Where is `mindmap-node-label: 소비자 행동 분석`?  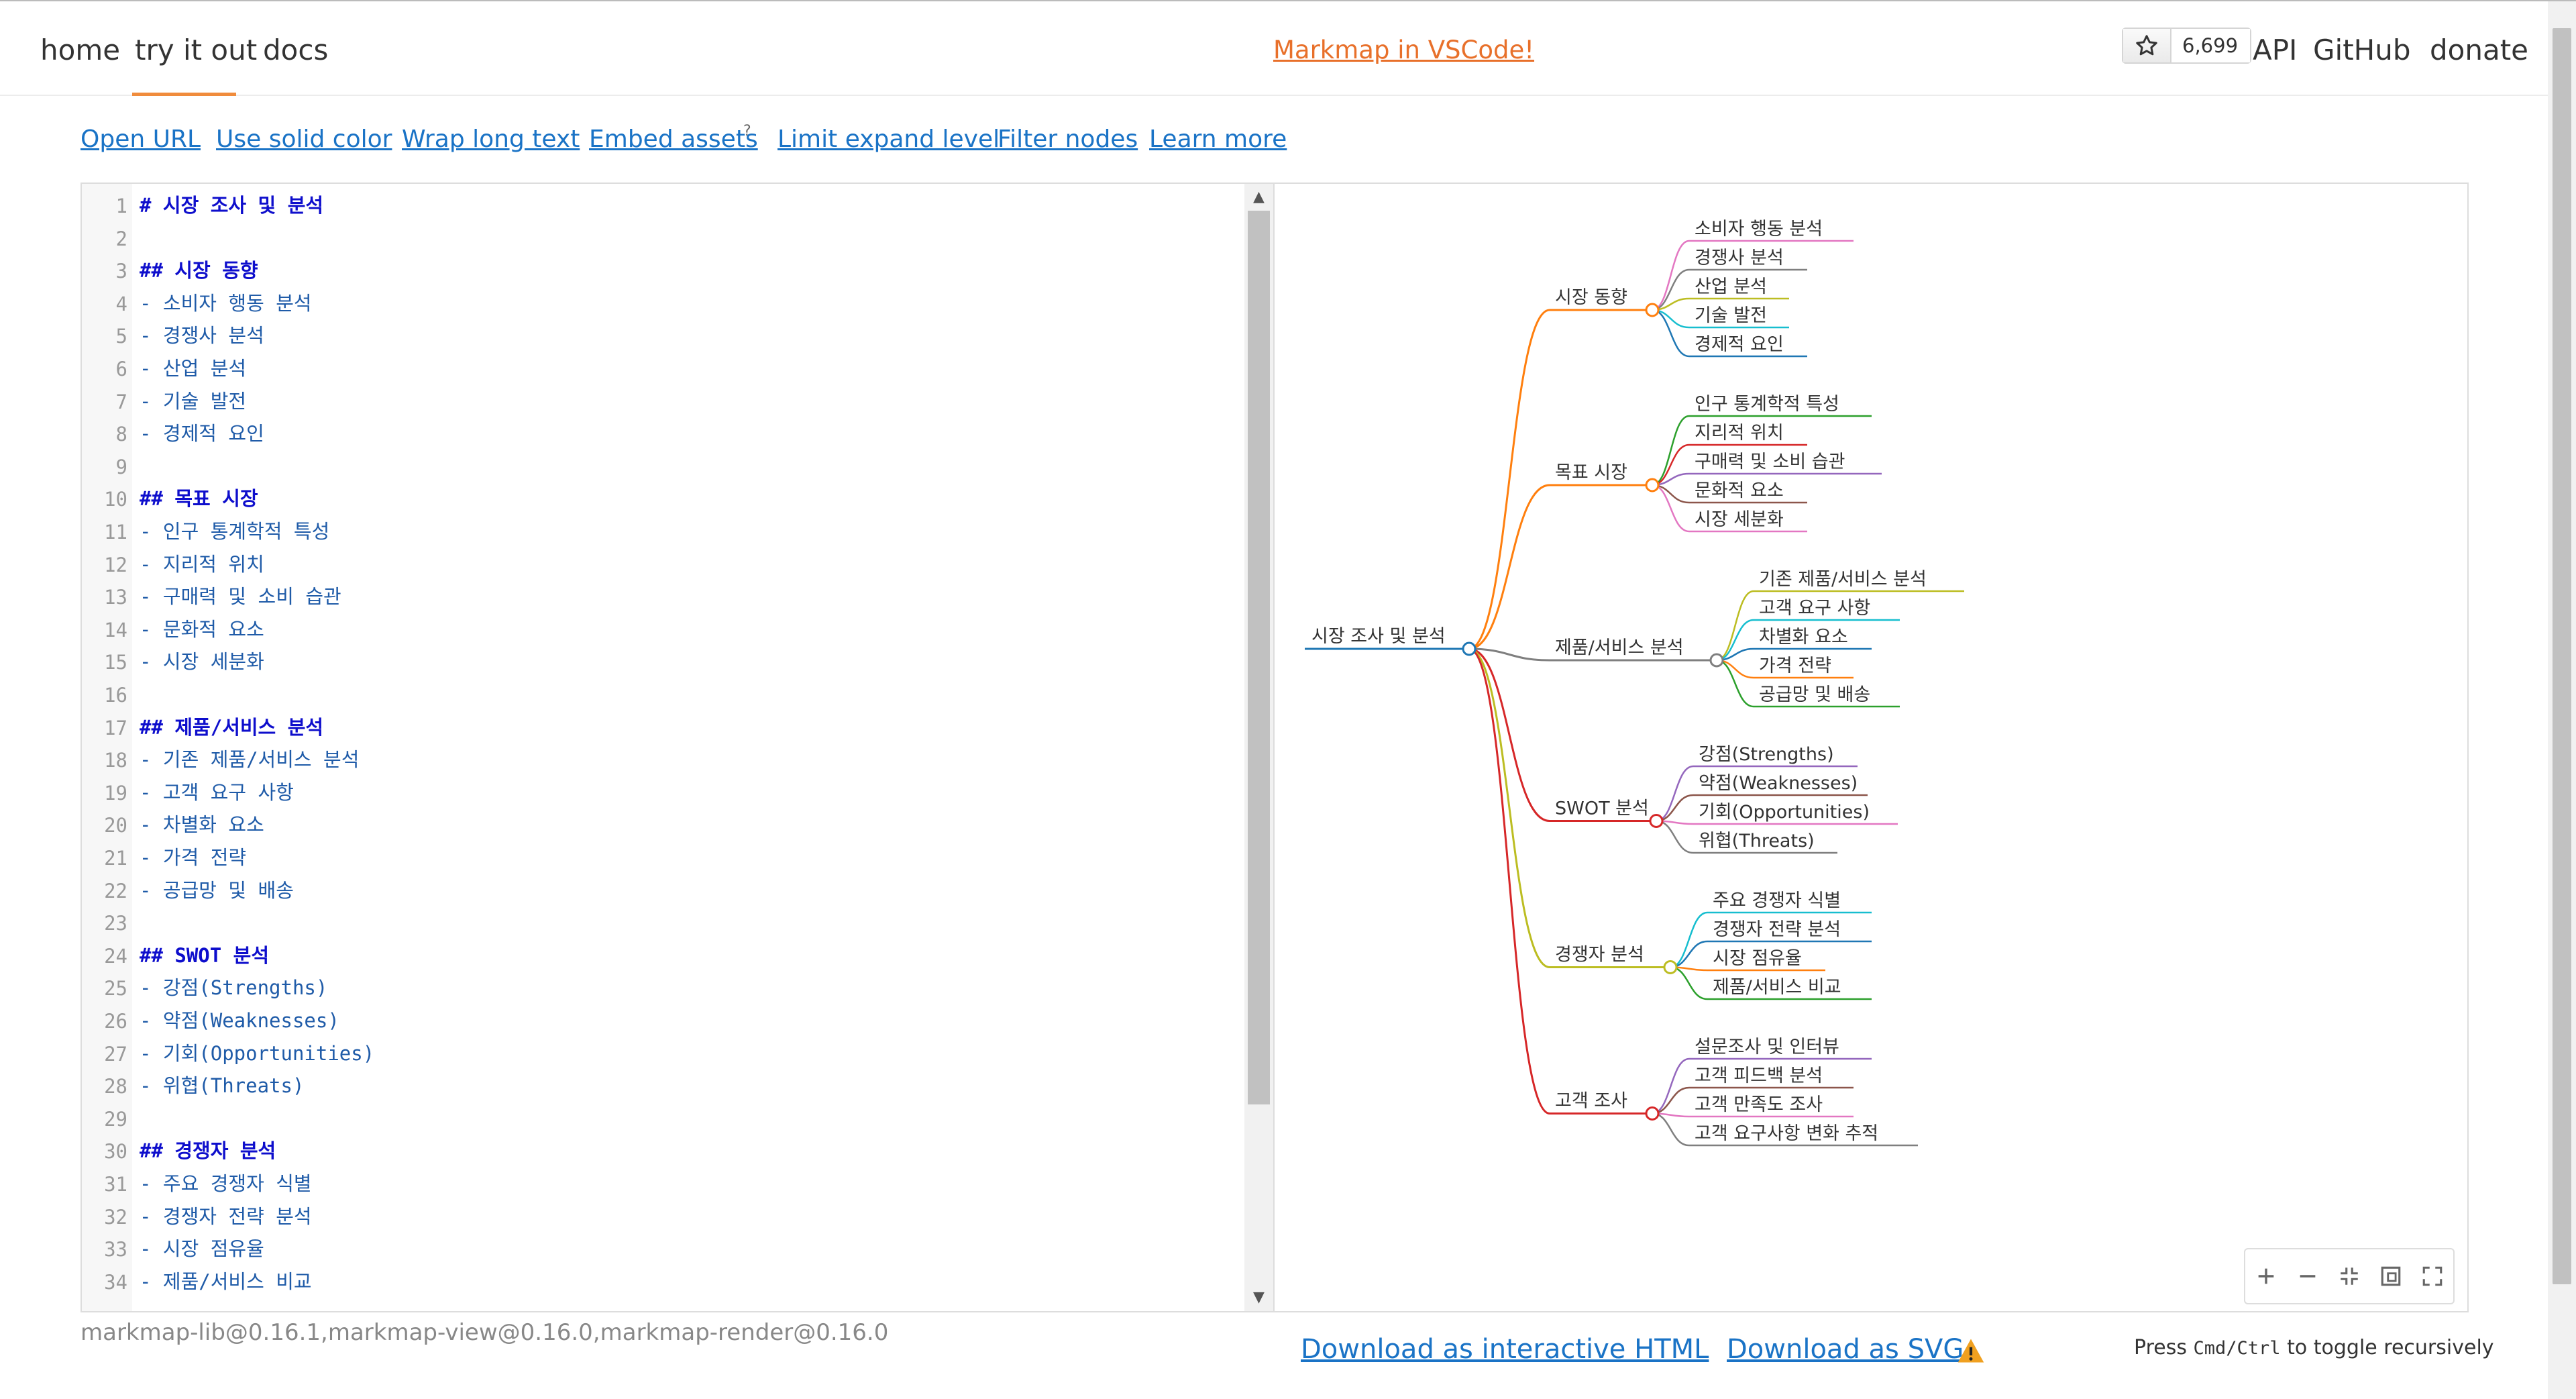 mindmap-node-label: 소비자 행동 분석 is located at coordinates (1759, 229).